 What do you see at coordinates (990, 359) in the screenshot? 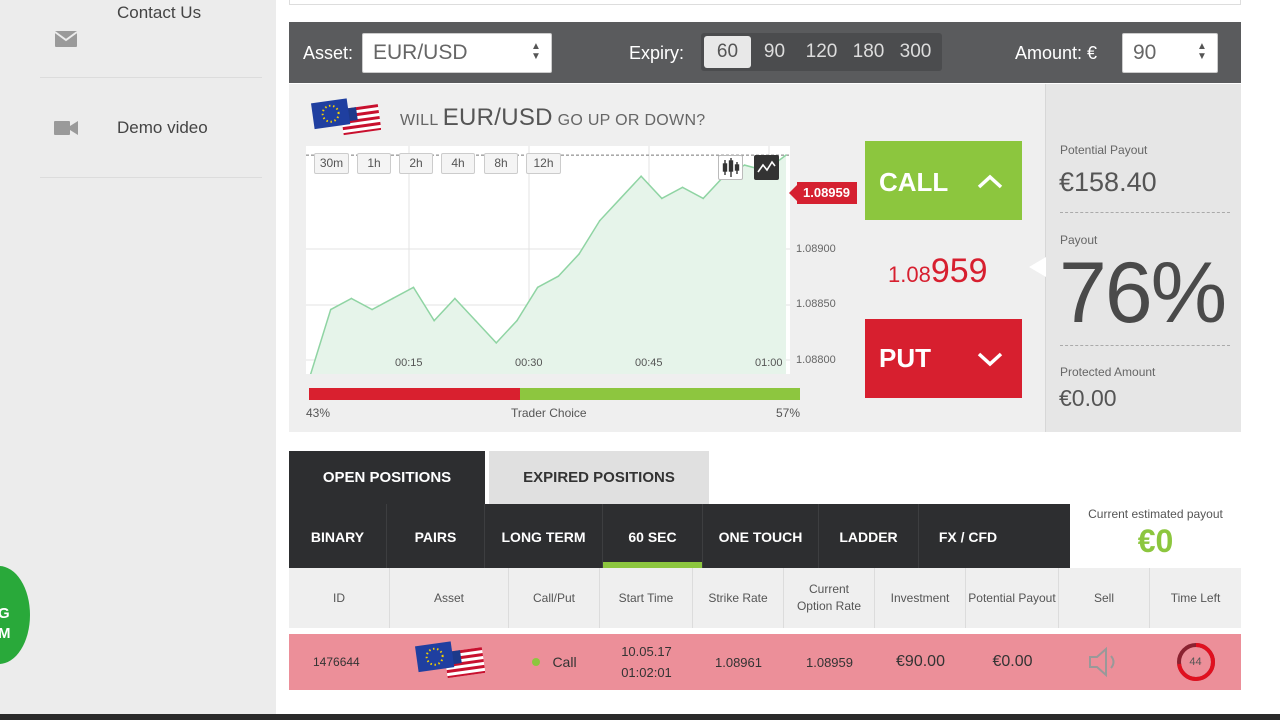
I see `chevron-down-icon` at bounding box center [990, 359].